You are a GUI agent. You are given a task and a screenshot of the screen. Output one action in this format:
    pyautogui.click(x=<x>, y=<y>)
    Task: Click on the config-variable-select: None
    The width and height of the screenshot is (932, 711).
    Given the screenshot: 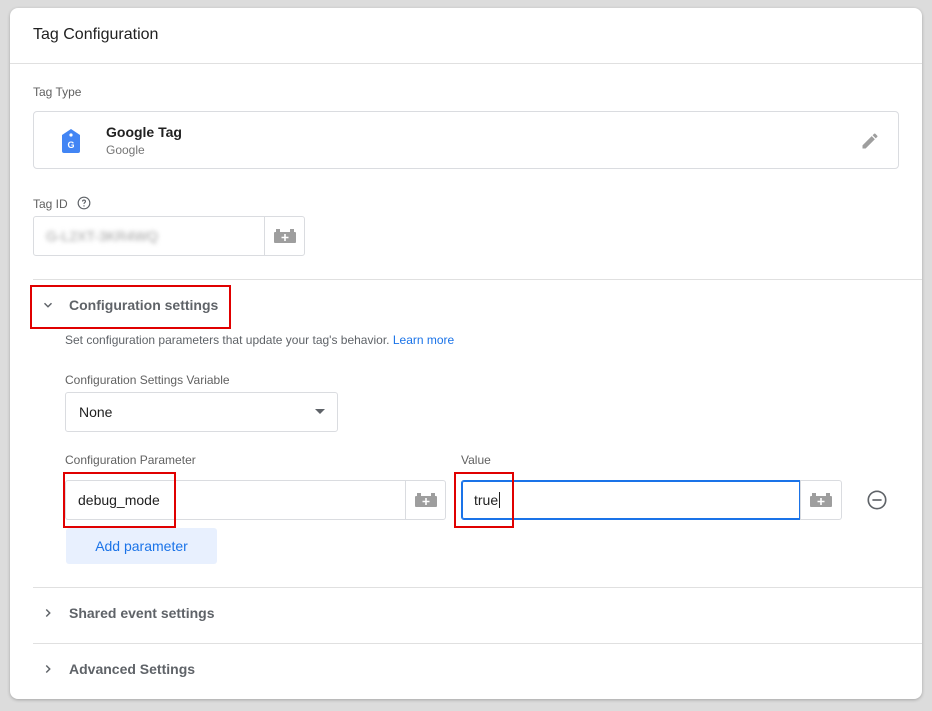 What is the action you would take?
    pyautogui.click(x=201, y=412)
    